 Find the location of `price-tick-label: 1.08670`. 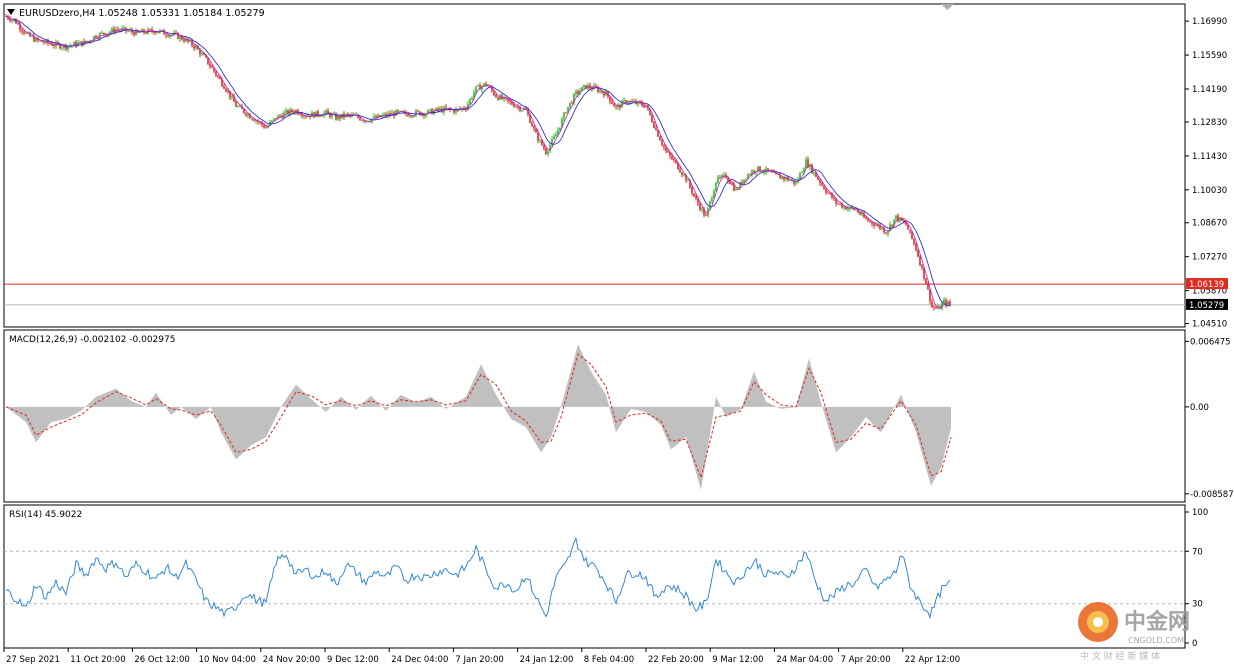

price-tick-label: 1.08670 is located at coordinates (1209, 224).